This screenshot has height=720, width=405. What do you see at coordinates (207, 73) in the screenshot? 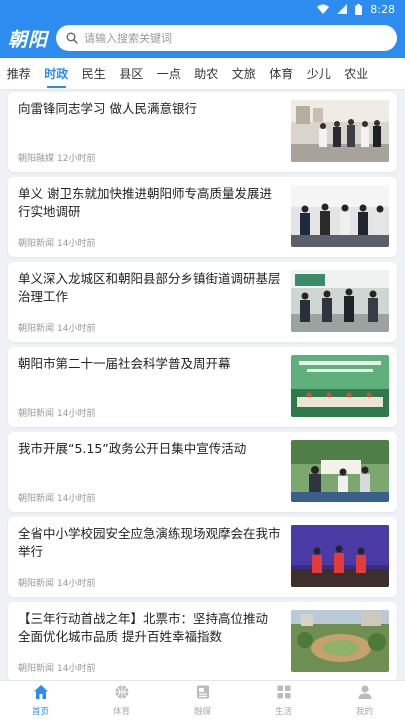
I see `tab-zhunong: 助农` at bounding box center [207, 73].